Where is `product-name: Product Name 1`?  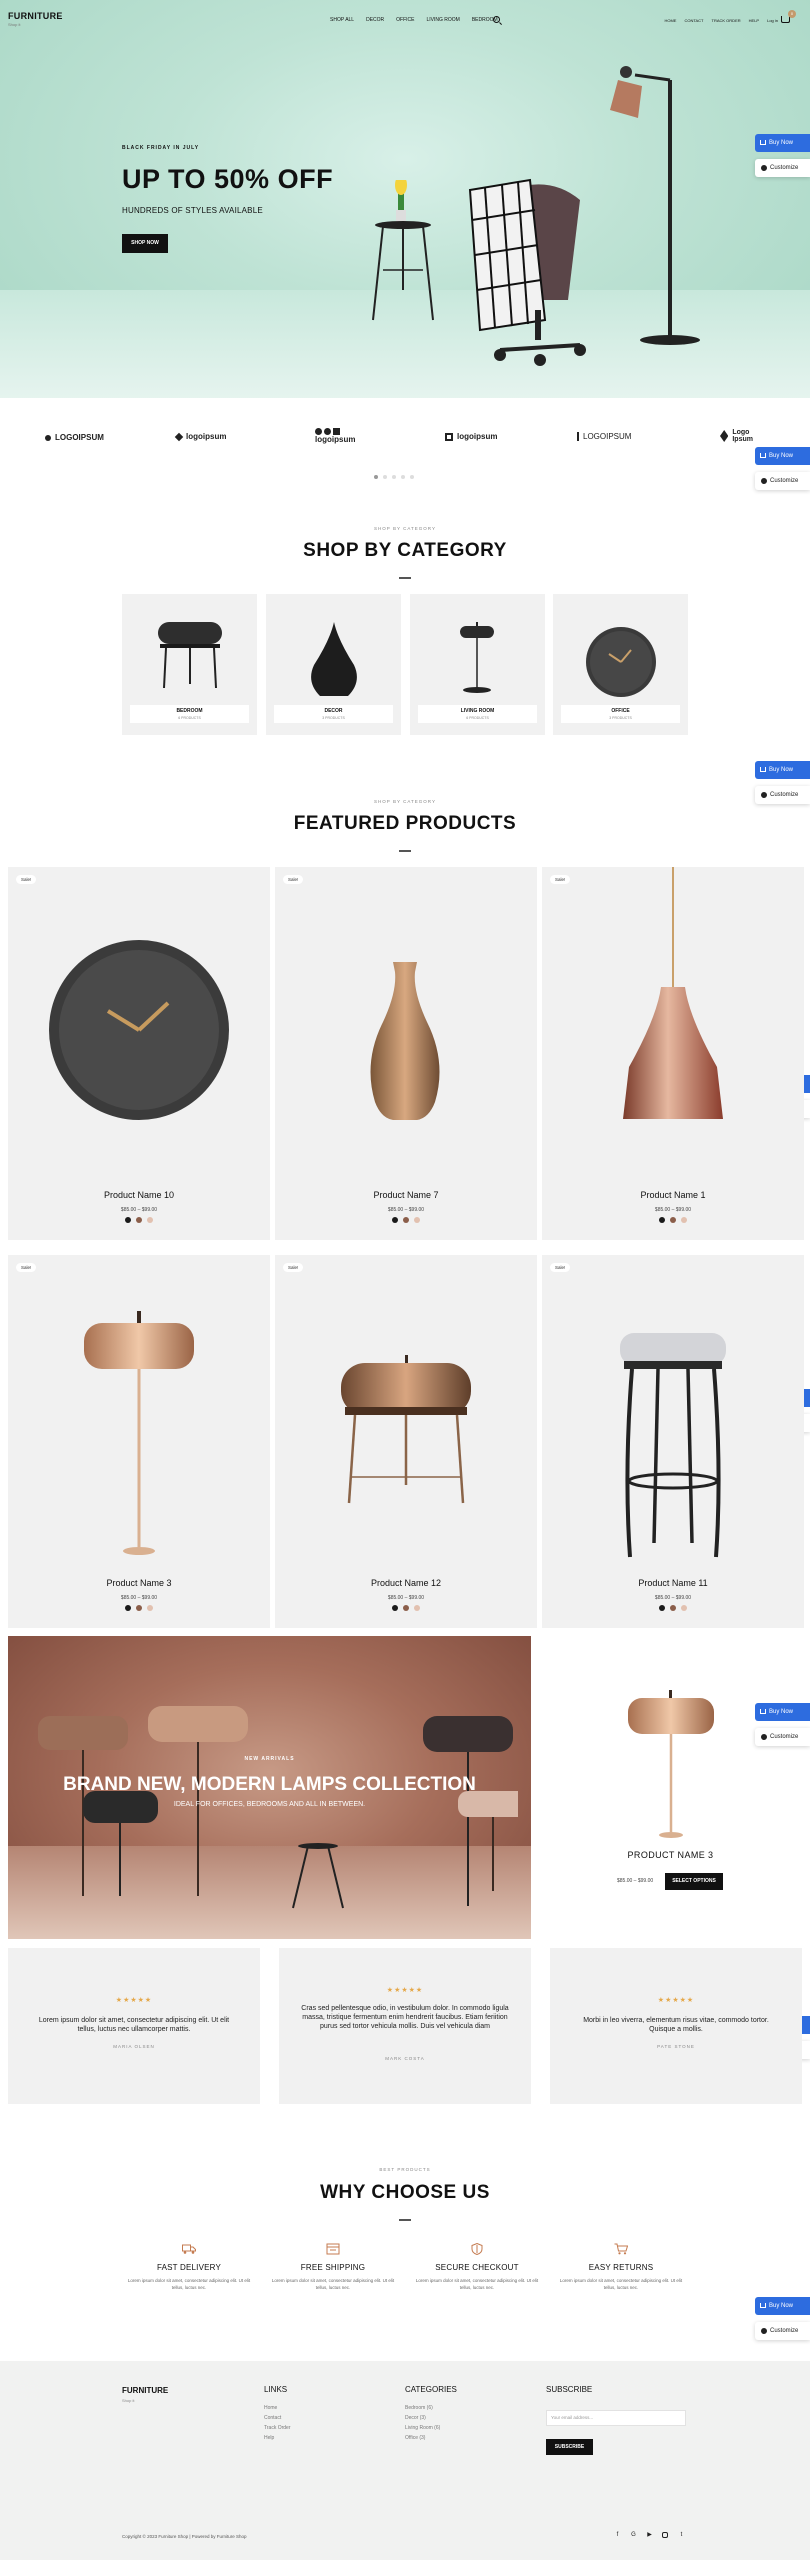
product-name: Product Name 1 is located at coordinates (673, 1195).